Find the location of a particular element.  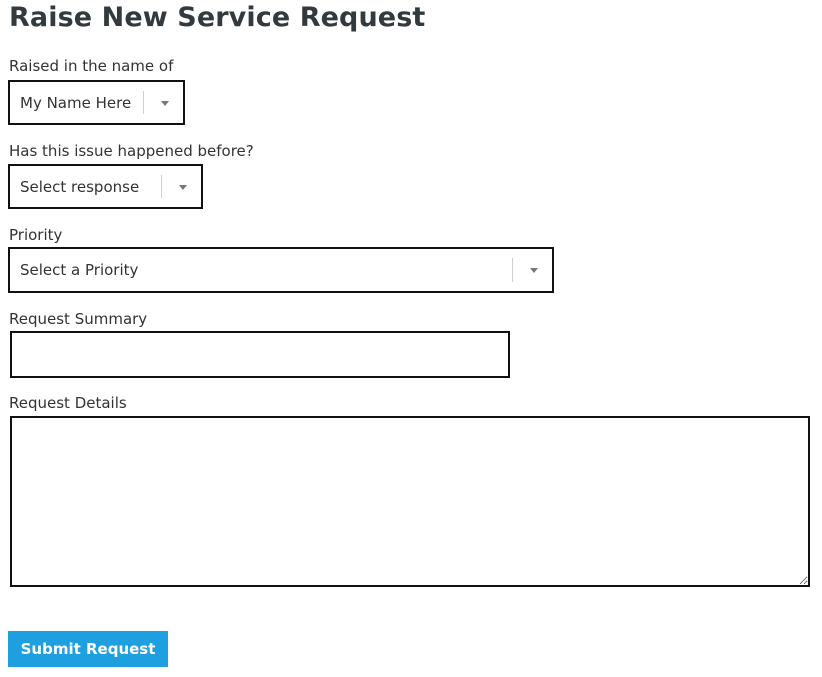

priority-select: Select a Priority is located at coordinates (281, 270).